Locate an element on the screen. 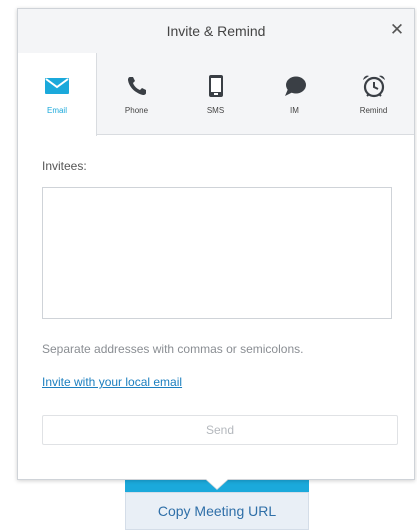  tab-im-label: IM is located at coordinates (294, 110).